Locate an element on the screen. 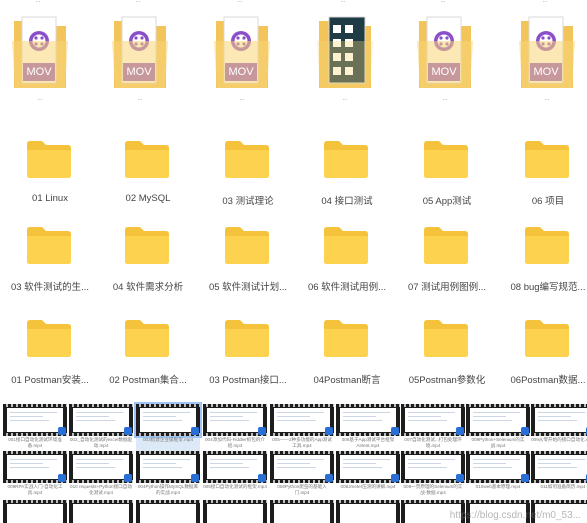 This screenshot has width=587, height=523. video-file-name: 011如何准备简历.mp4 is located at coordinates (563, 486).